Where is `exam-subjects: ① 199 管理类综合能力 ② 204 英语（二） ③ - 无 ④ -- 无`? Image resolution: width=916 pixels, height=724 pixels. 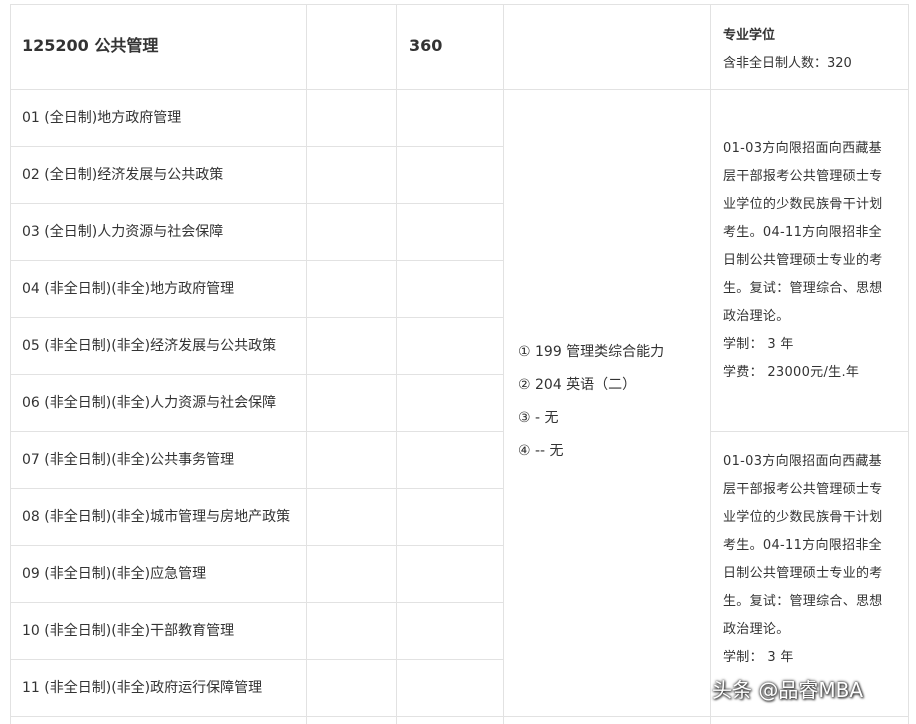 exam-subjects: ① 199 管理类综合能力 ② 204 英语（二） ③ - 无 ④ -- 无 is located at coordinates (591, 402).